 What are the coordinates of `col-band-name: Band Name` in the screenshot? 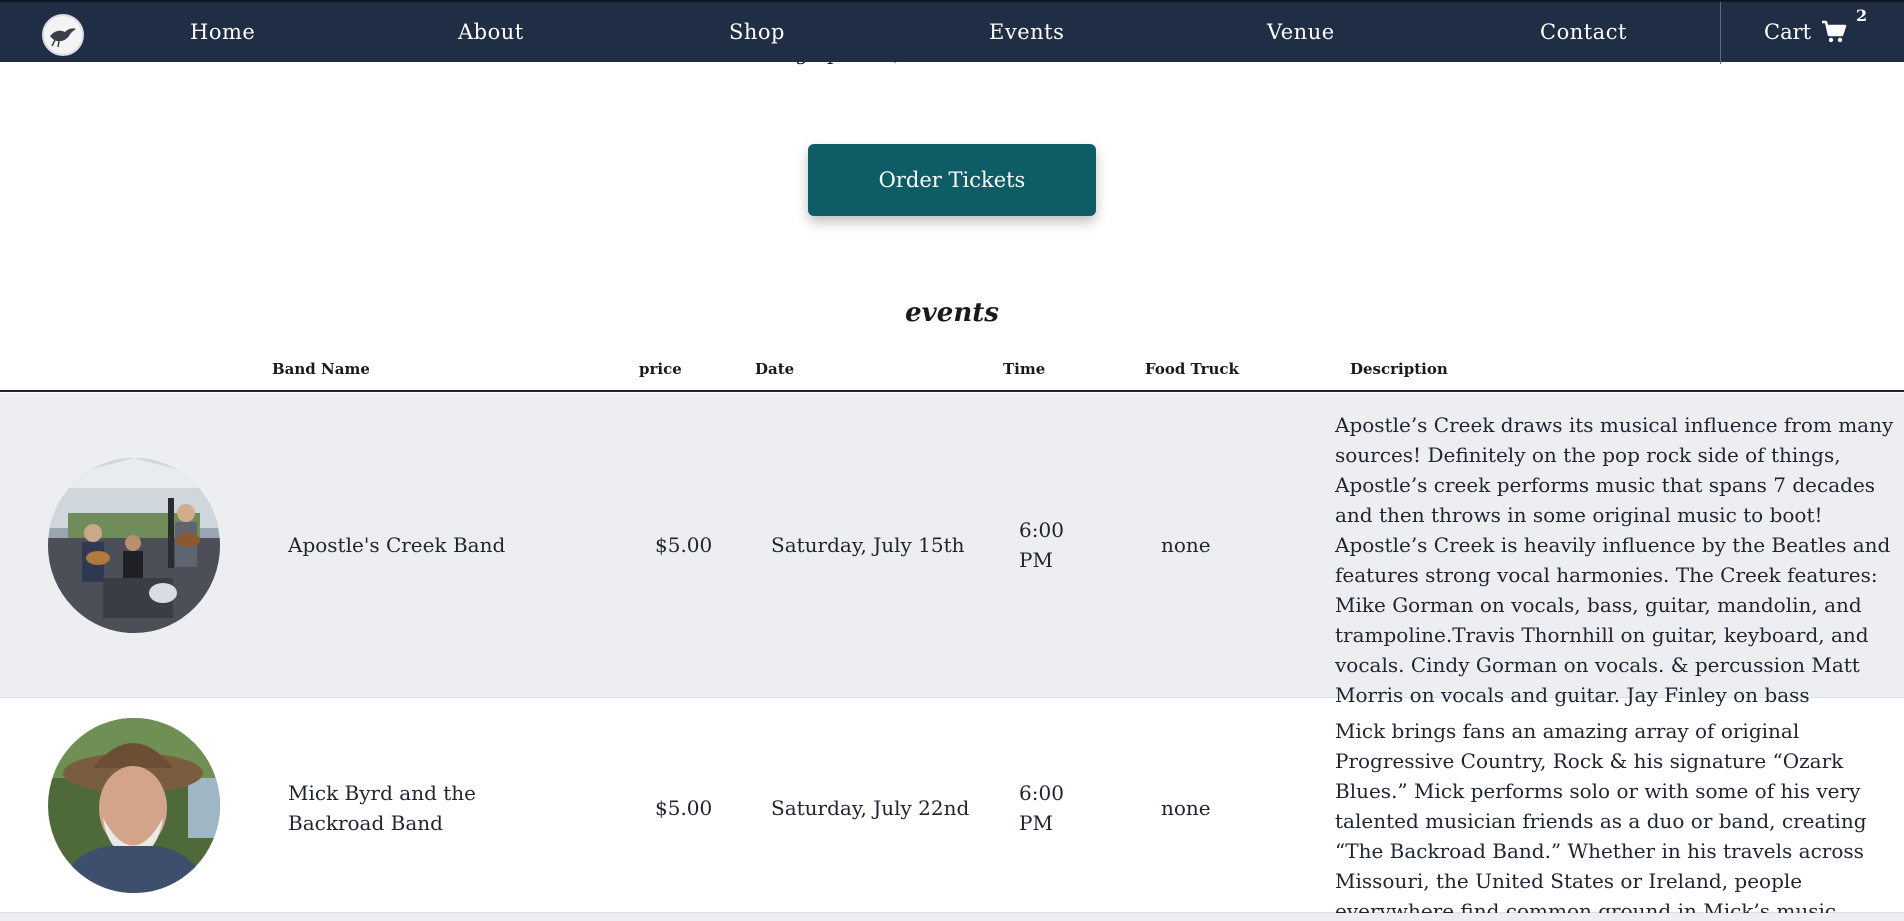 It's located at (321, 369).